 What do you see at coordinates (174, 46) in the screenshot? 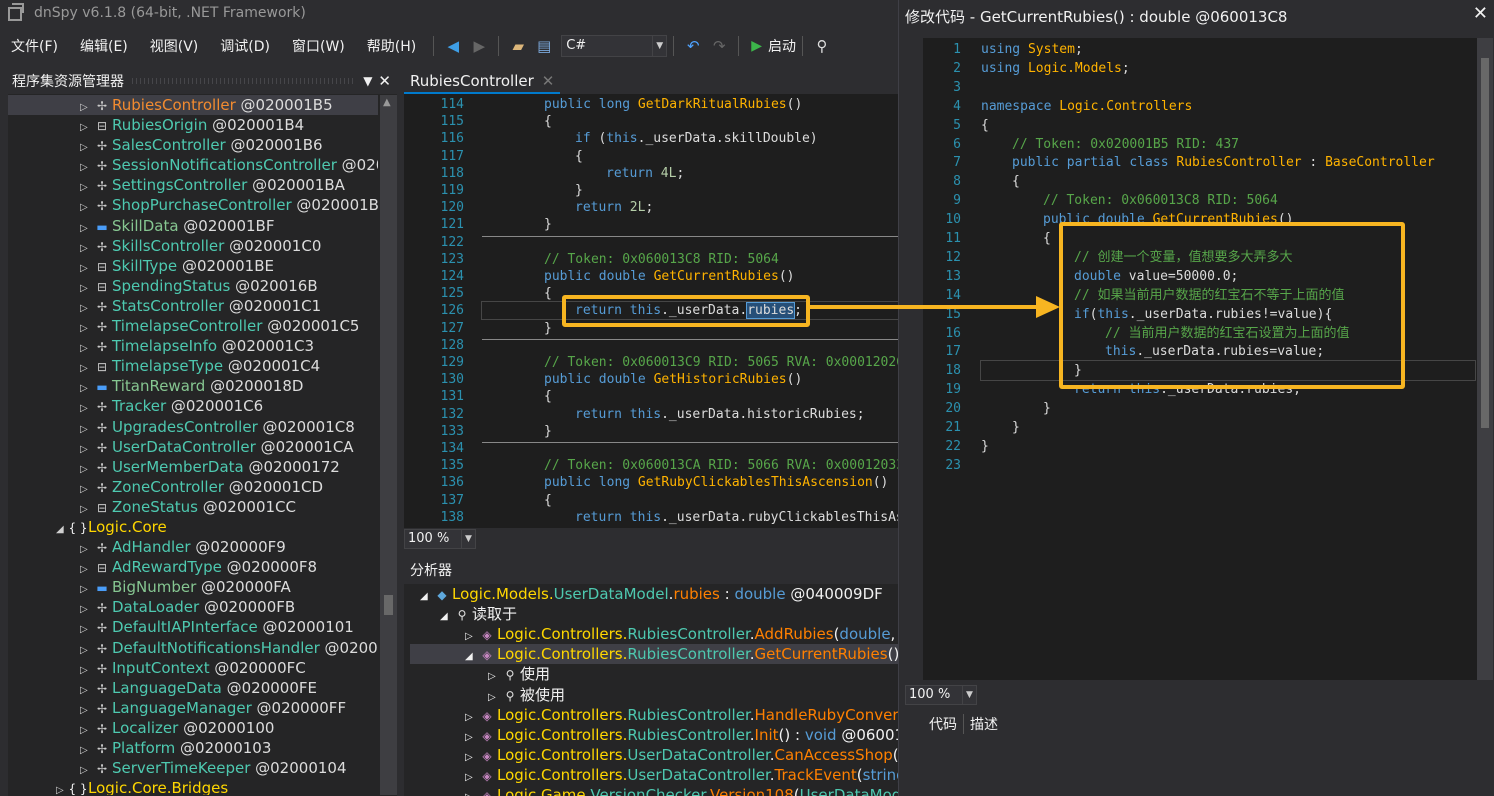
I see `menu-view: 视图(V)` at bounding box center [174, 46].